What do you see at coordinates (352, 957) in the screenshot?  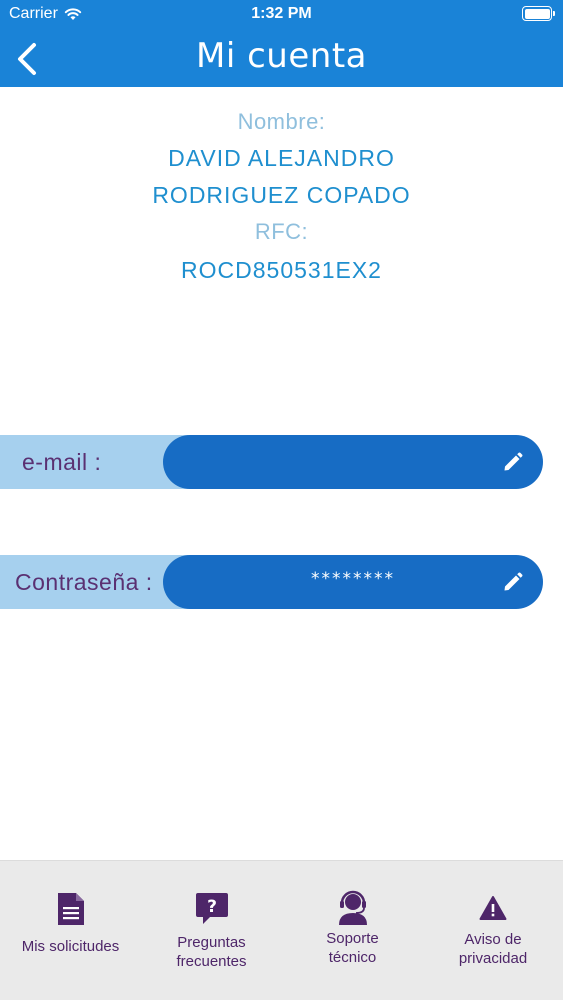 I see `tab-label-2: técnico` at bounding box center [352, 957].